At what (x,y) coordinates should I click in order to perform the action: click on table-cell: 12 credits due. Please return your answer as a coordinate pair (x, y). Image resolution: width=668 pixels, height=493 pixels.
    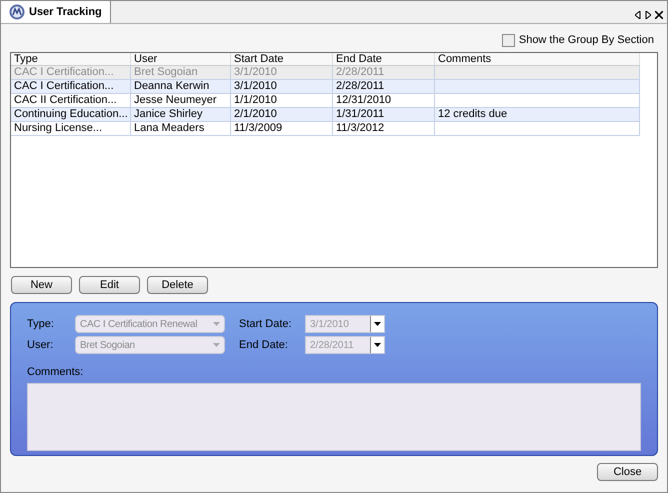
    Looking at the image, I should click on (537, 114).